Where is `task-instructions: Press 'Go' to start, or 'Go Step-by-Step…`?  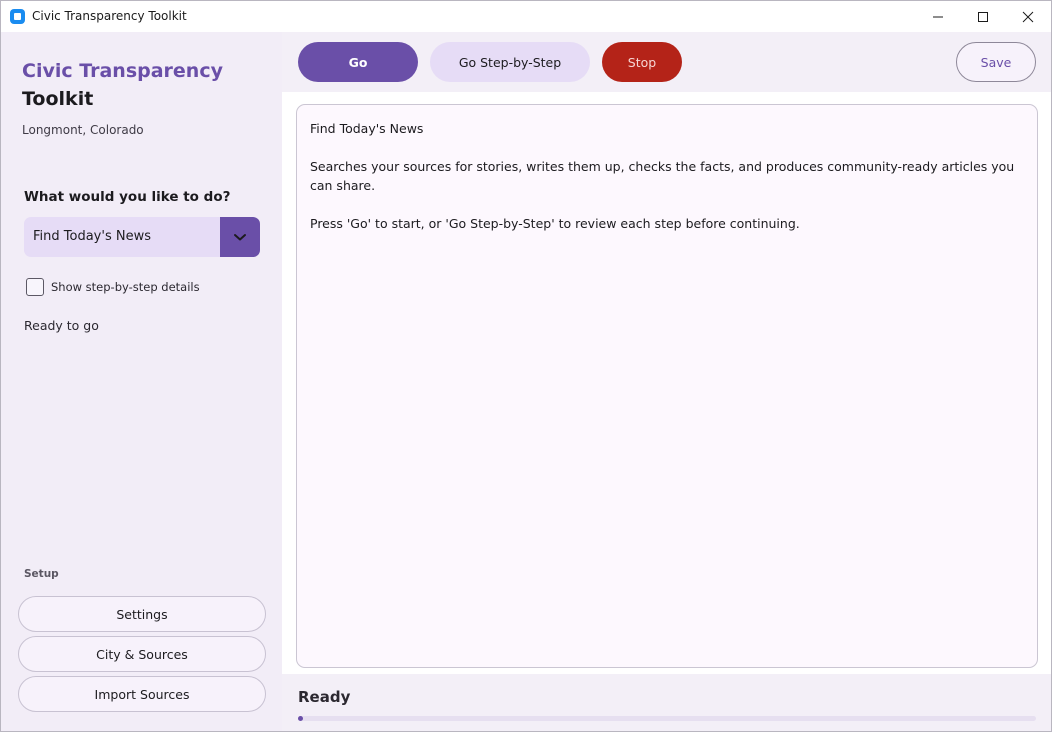 task-instructions: Press 'Go' to start, or 'Go Step-by-Step… is located at coordinates (555, 223).